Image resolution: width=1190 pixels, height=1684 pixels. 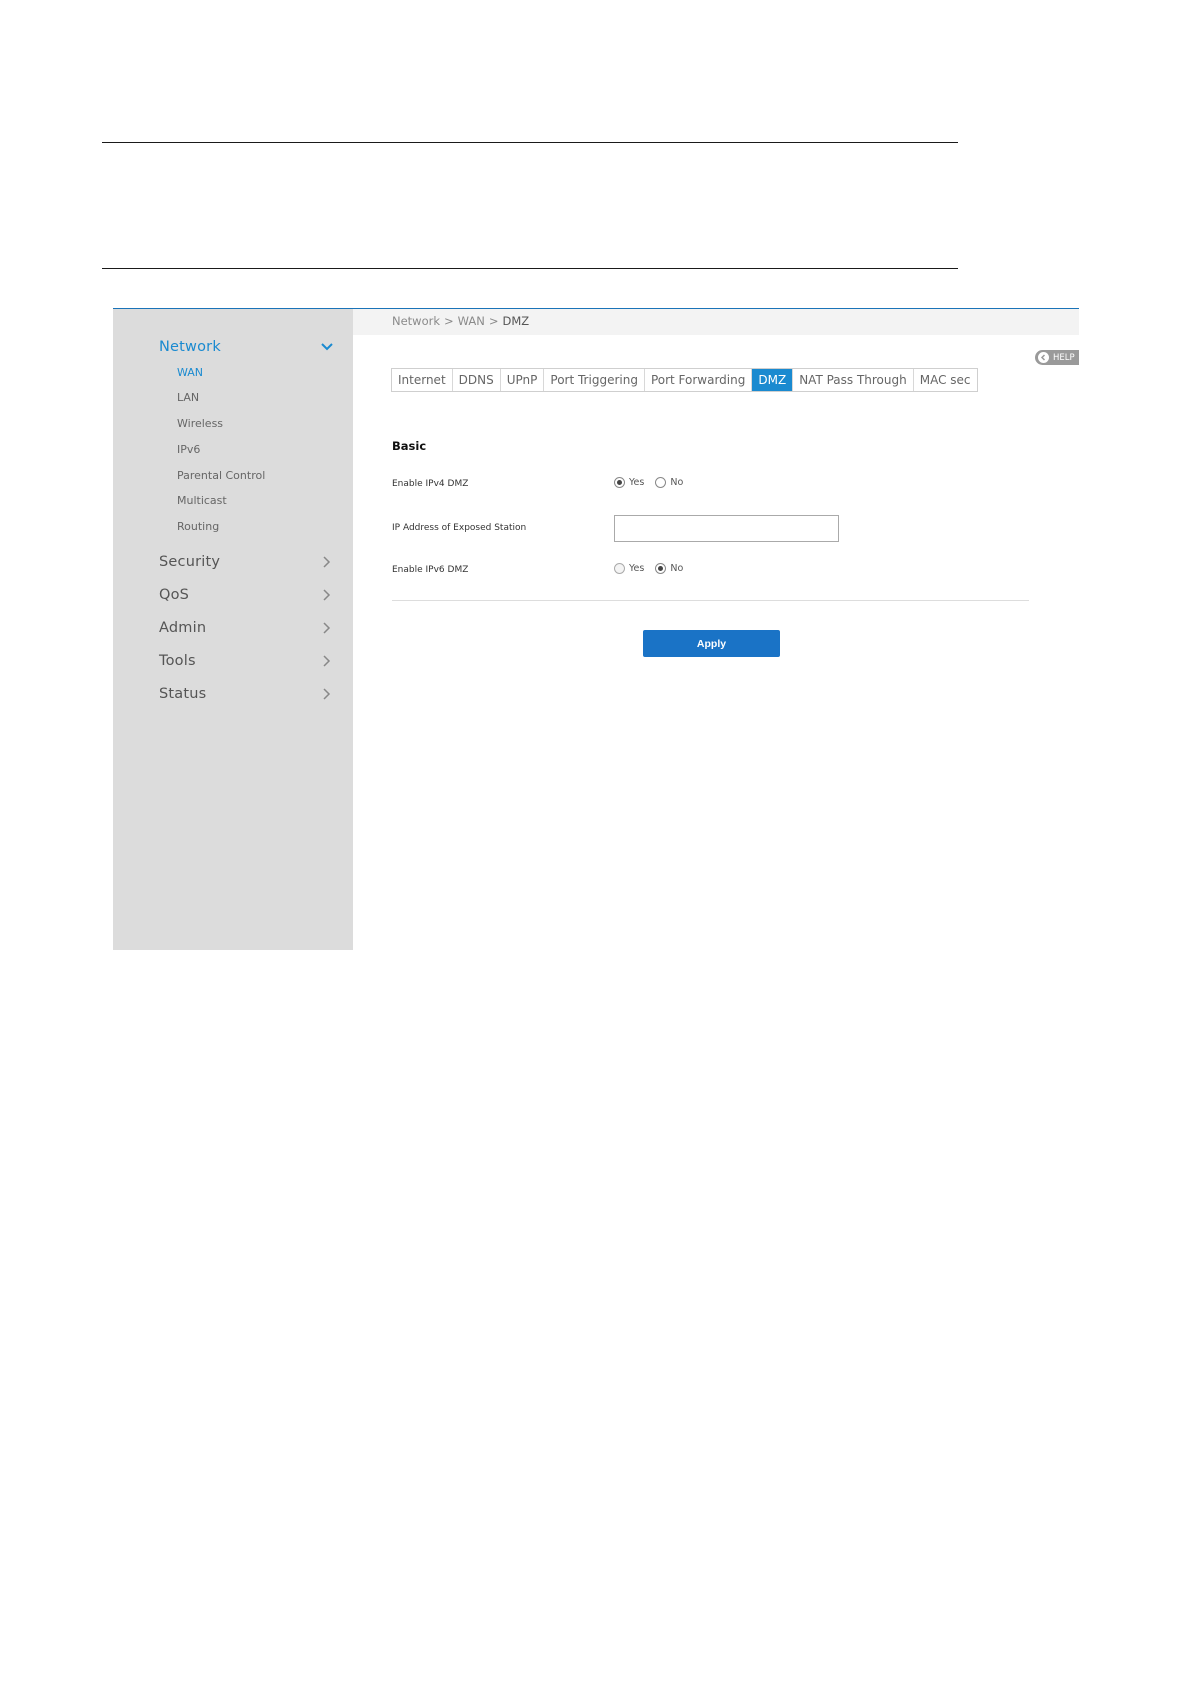 What do you see at coordinates (188, 397) in the screenshot?
I see `sidebar-subitem-lan: LAN` at bounding box center [188, 397].